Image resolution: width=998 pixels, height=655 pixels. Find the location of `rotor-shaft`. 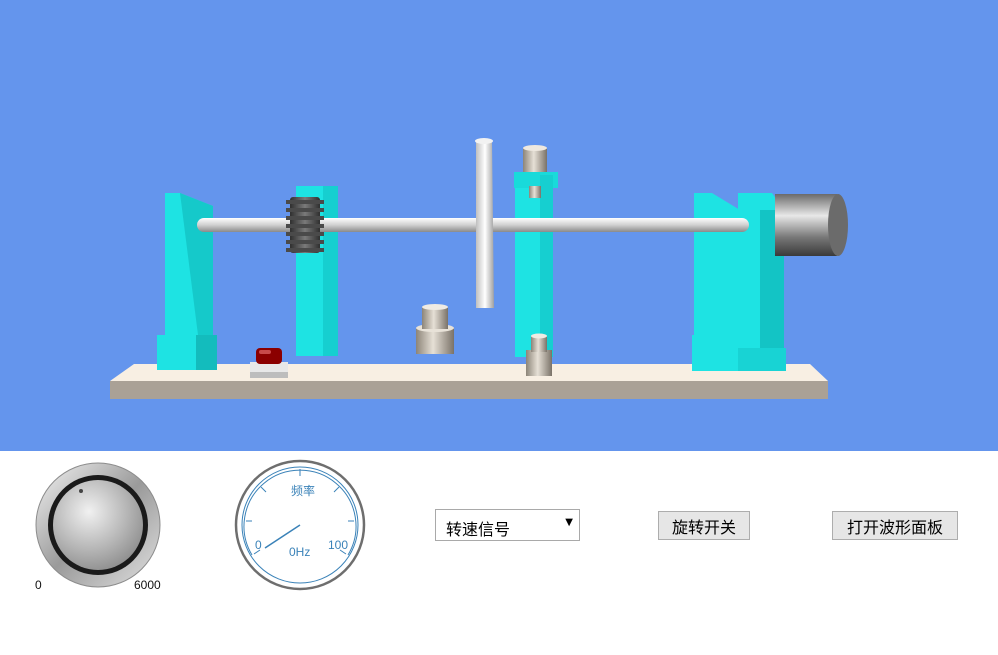

rotor-shaft is located at coordinates (473, 225).